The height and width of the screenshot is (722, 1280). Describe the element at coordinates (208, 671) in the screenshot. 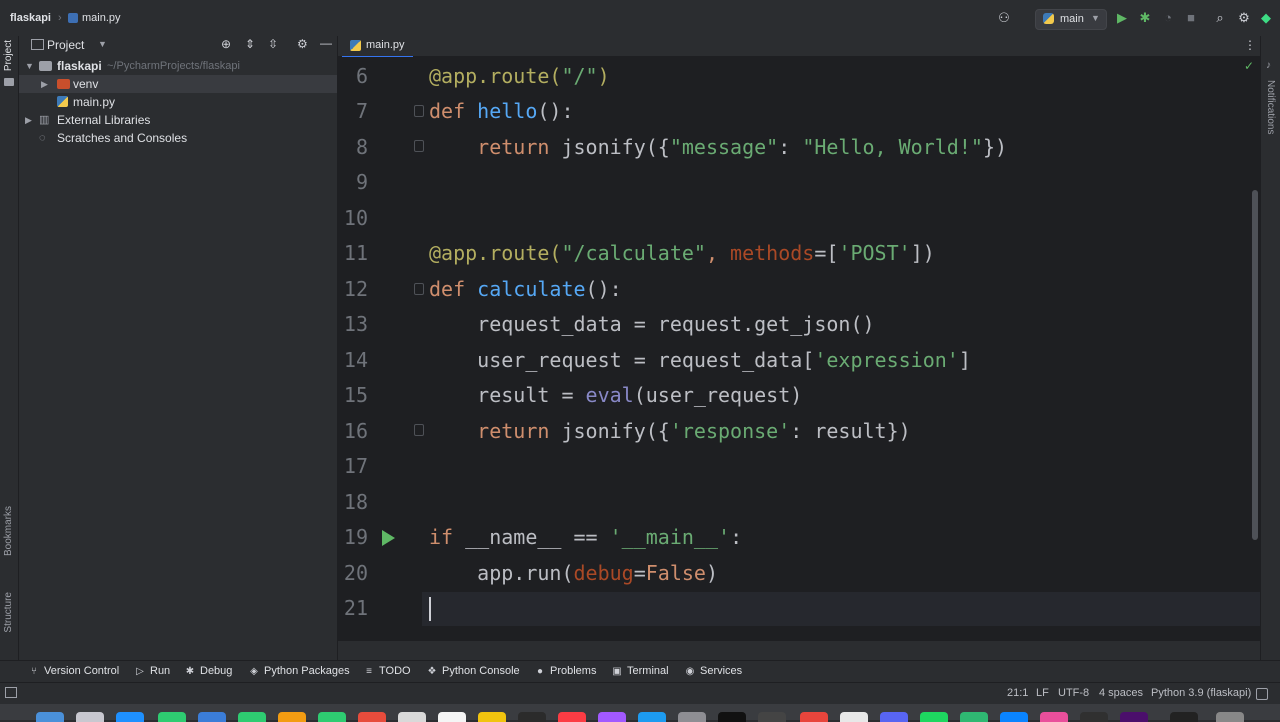

I see `debug-tool-button: ✱ Debug` at that location.